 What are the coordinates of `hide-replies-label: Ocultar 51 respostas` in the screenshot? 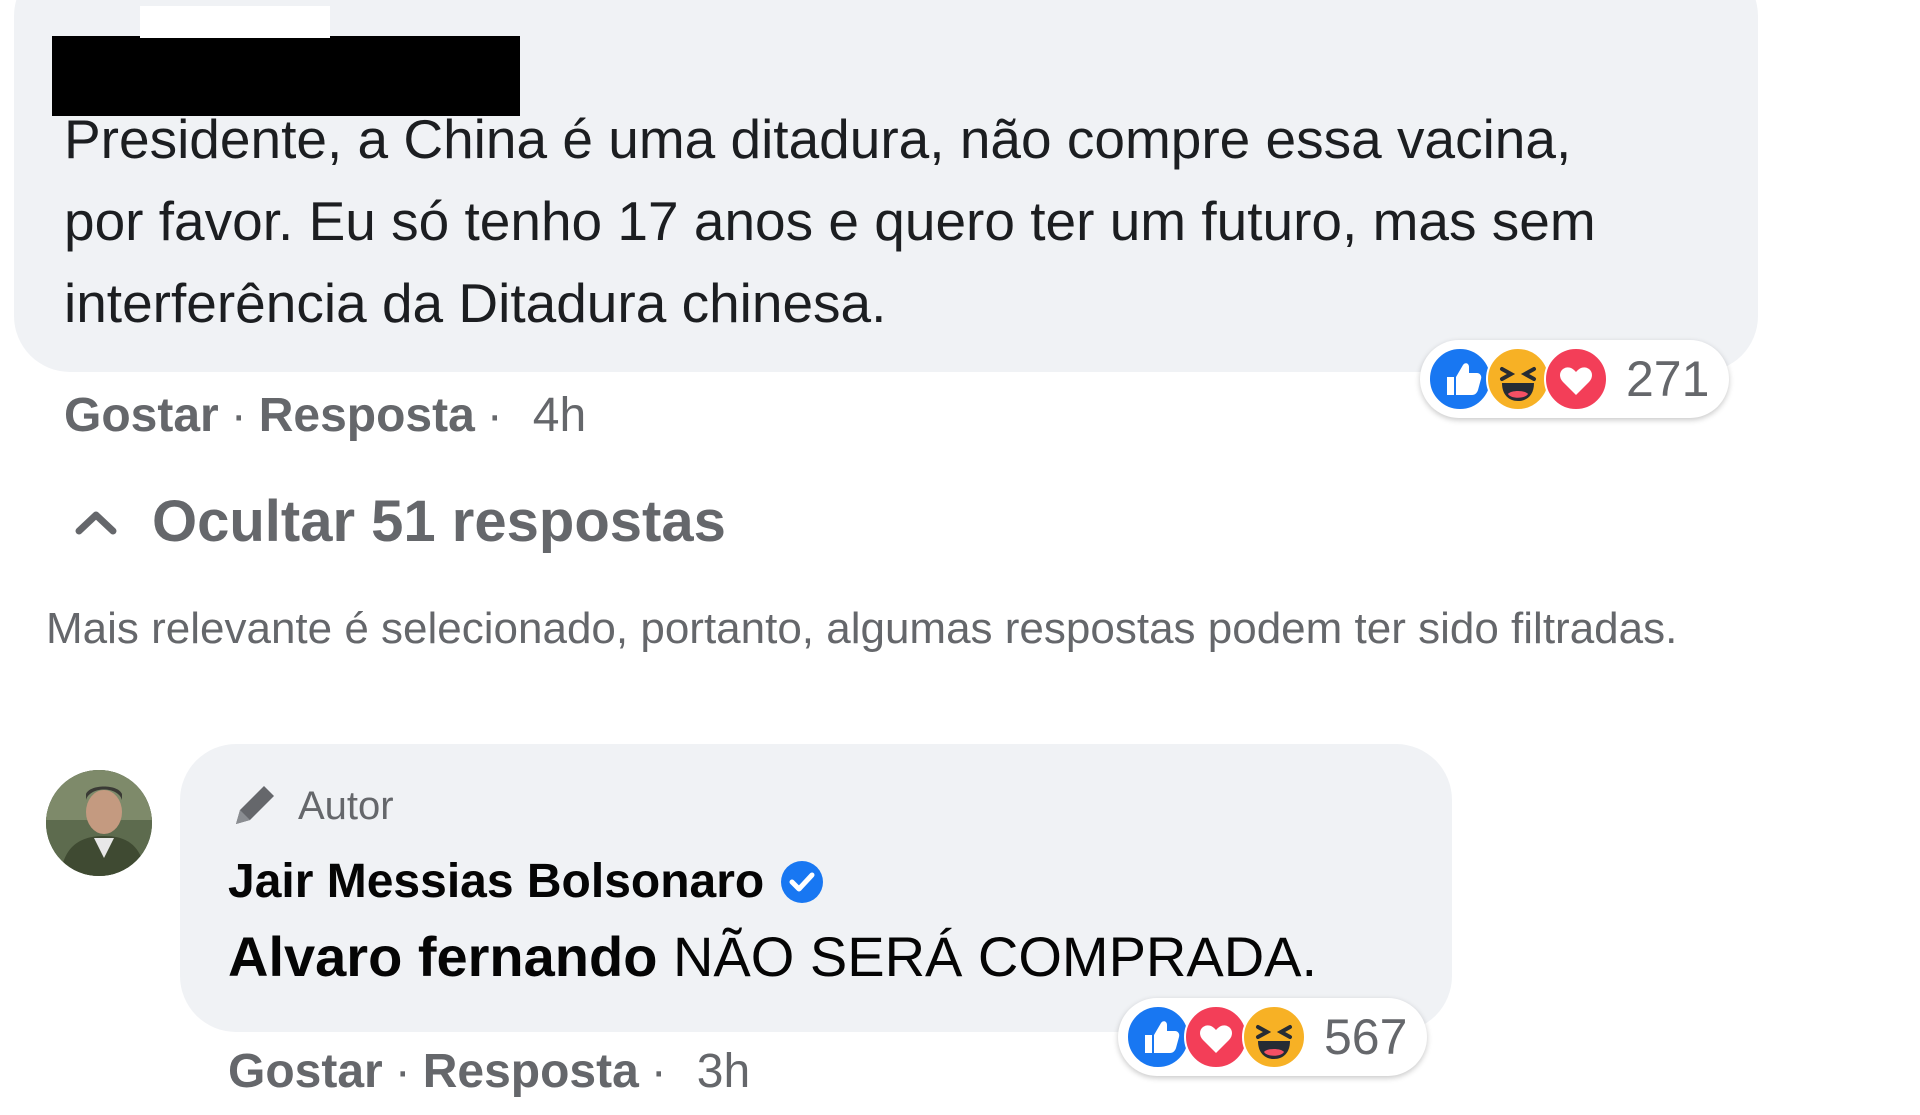 It's located at (439, 521).